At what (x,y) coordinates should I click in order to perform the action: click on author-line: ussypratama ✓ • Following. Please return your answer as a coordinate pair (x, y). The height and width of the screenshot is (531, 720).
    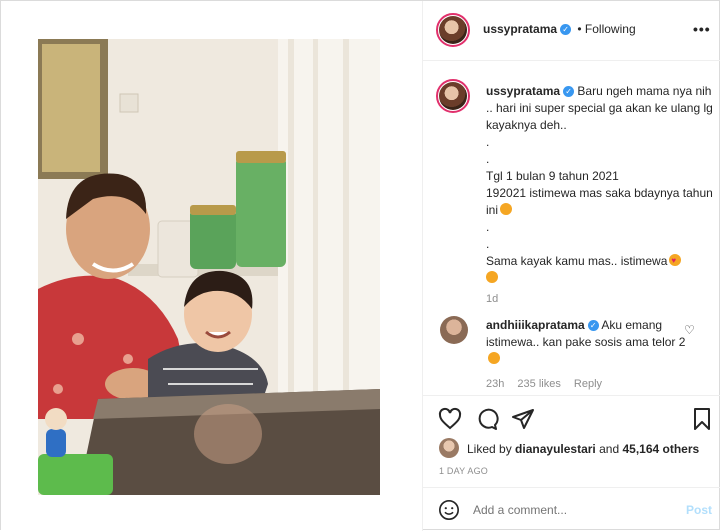
    Looking at the image, I should click on (559, 29).